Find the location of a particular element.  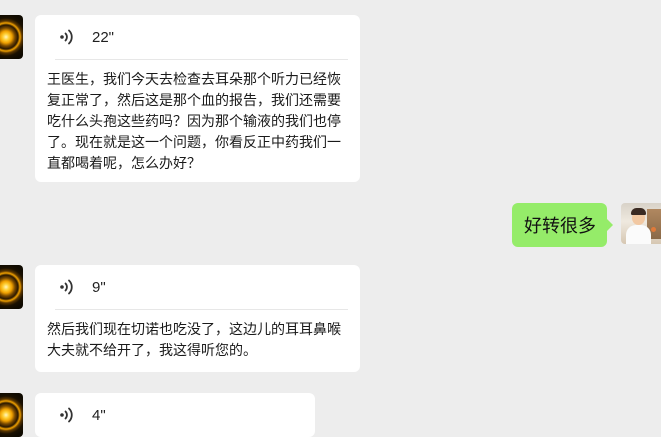

voice-duration: 22" is located at coordinates (103, 37).